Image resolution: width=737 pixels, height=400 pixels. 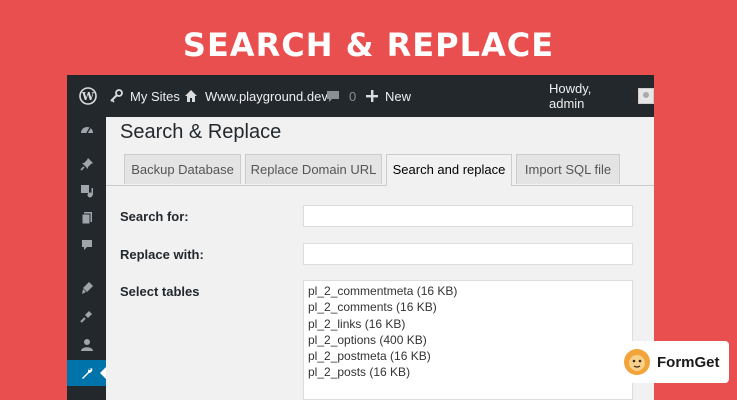 What do you see at coordinates (468, 356) in the screenshot?
I see `table-option: pl_2_postmeta (16 KB)` at bounding box center [468, 356].